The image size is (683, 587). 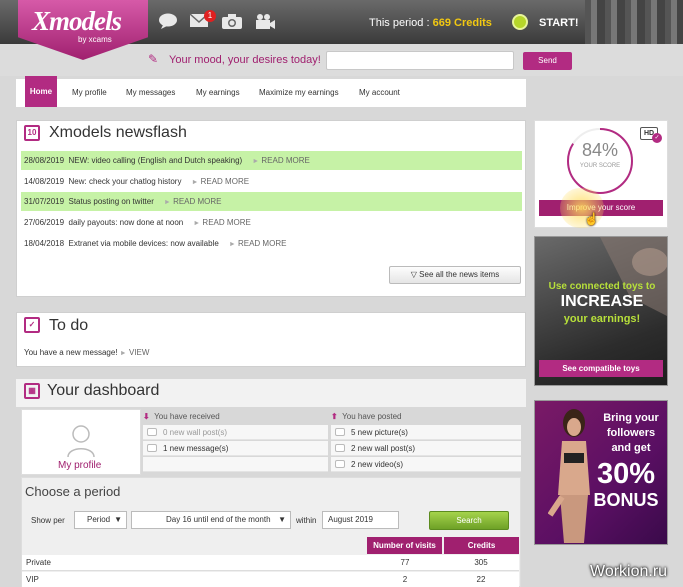 I want to click on mail-icon, so click(x=152, y=448).